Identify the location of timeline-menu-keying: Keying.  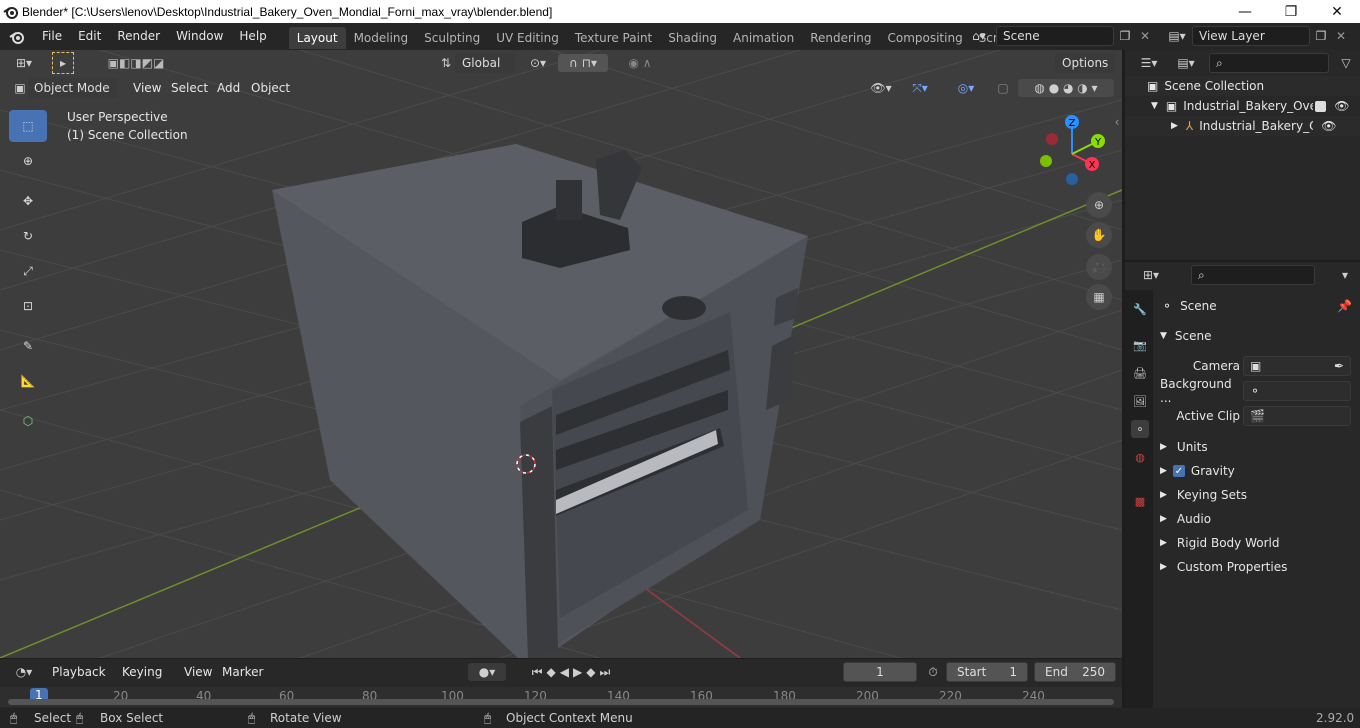
(142, 672).